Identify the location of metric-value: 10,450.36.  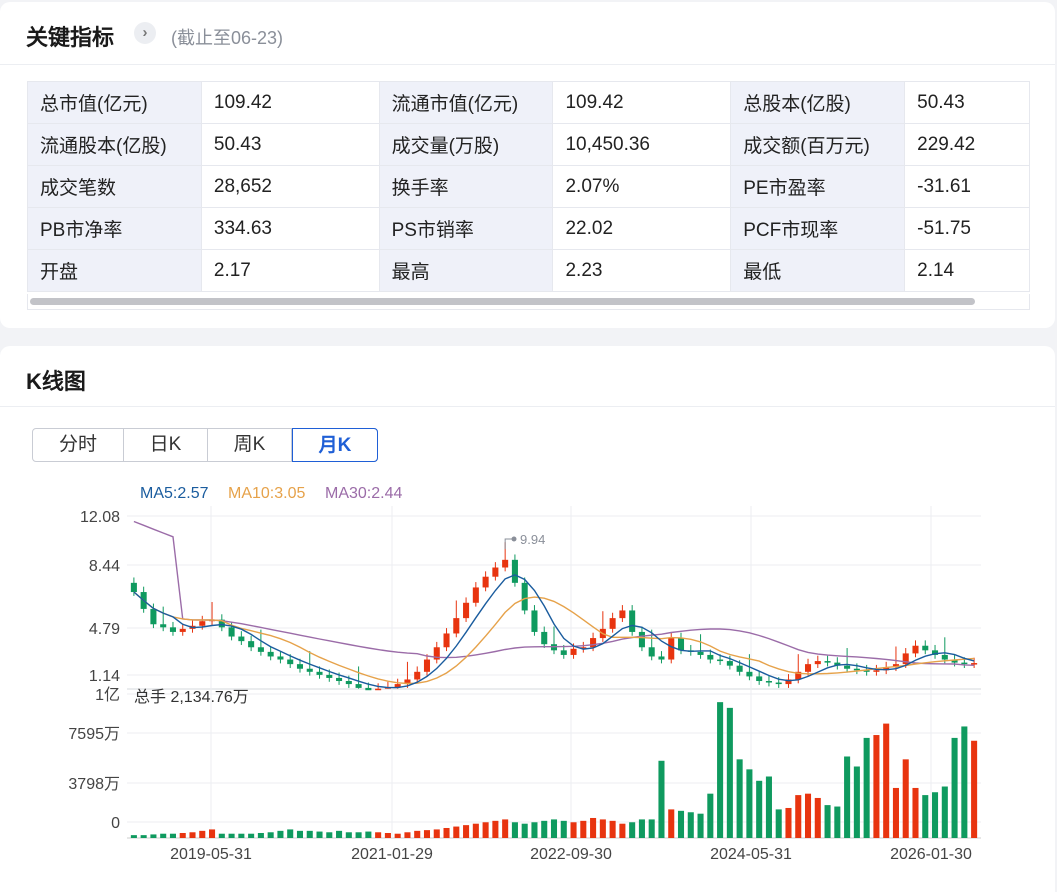
(642, 144).